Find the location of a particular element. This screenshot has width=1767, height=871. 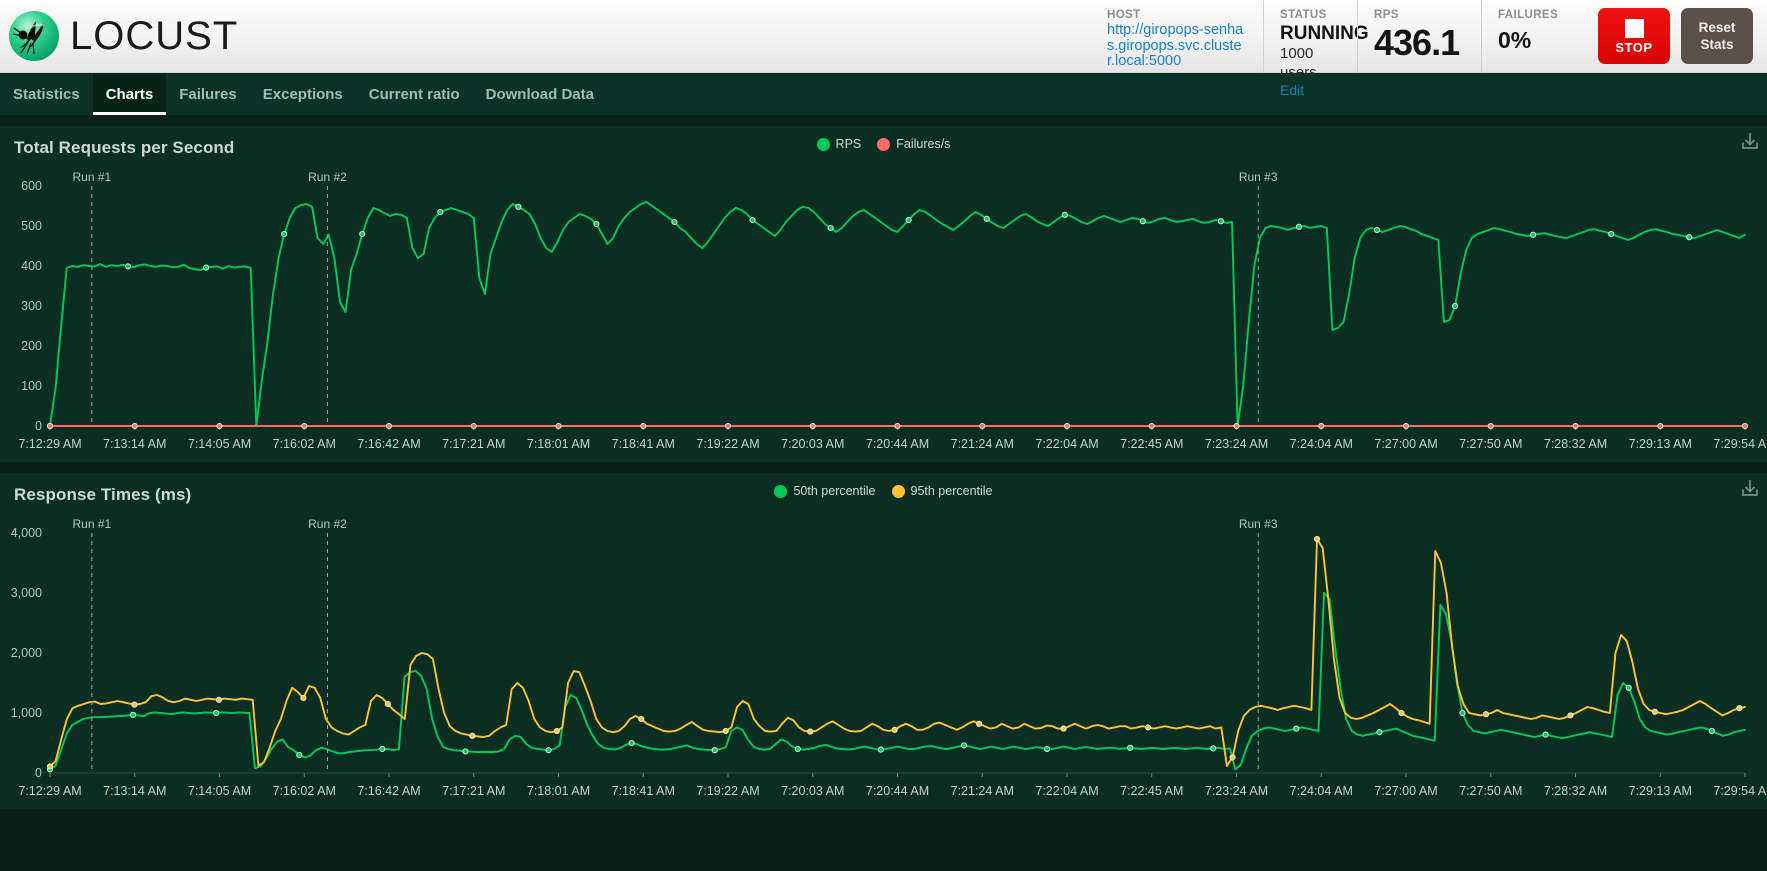

legend-item-p95: 95th percentile is located at coordinates (942, 491).